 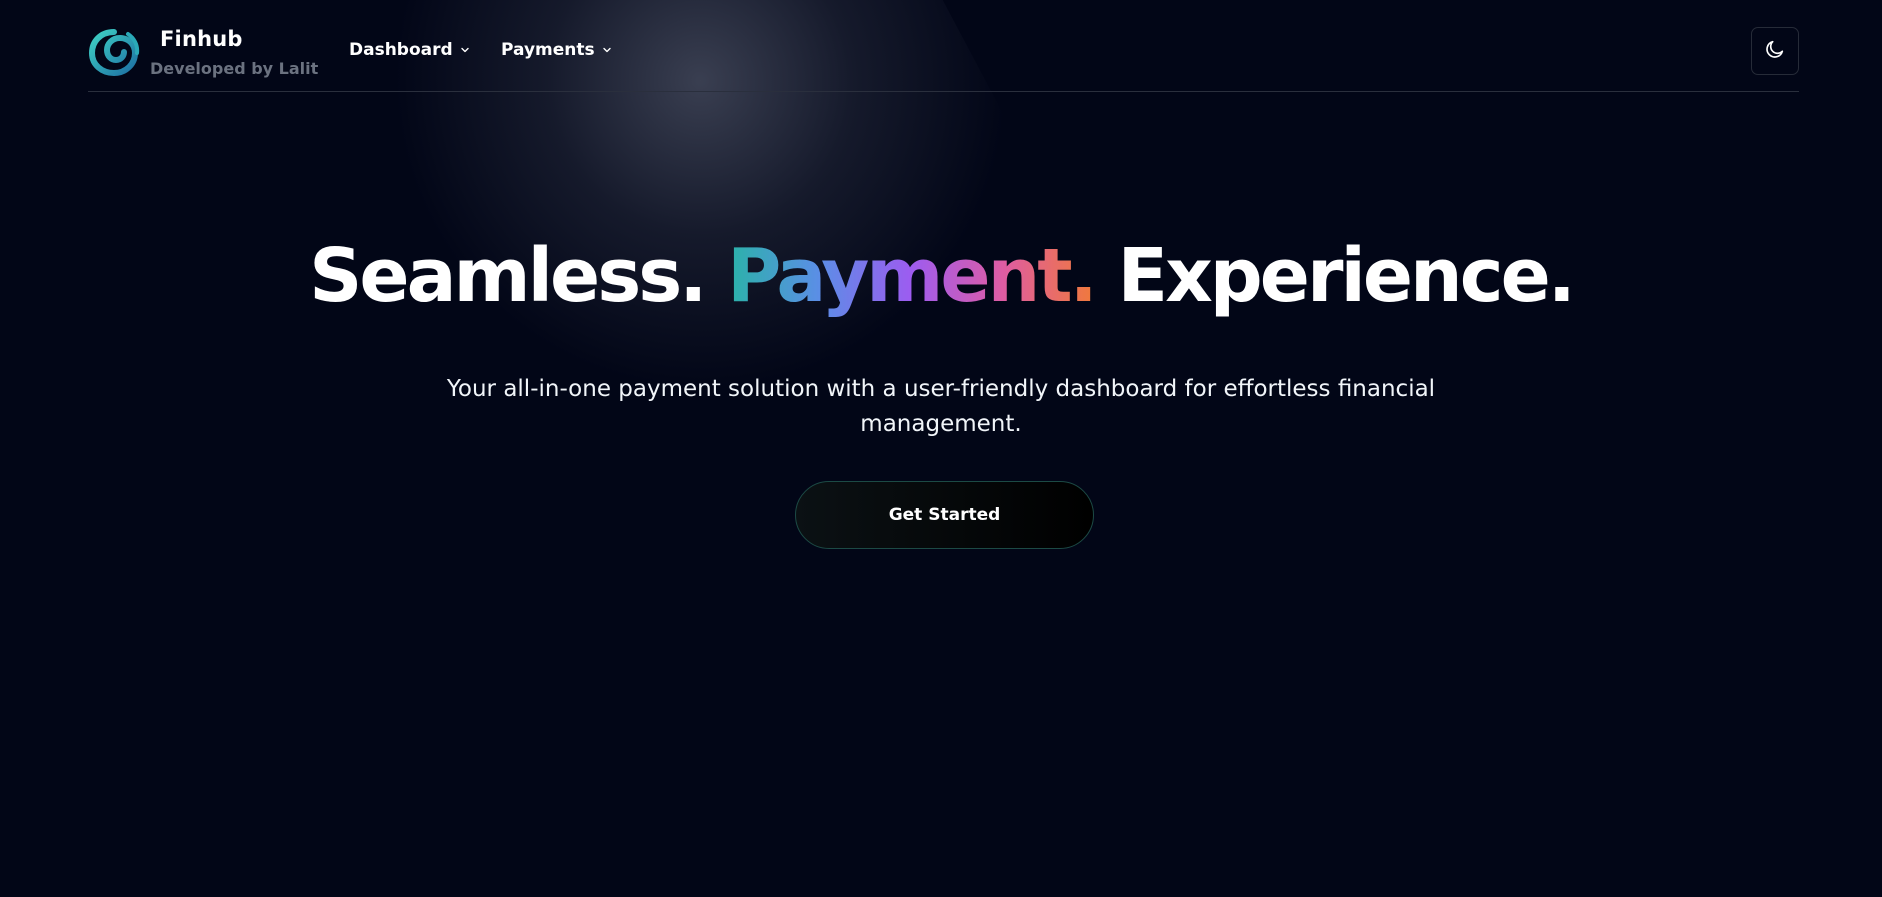 What do you see at coordinates (234, 68) in the screenshot?
I see `brand-tagline: Developed by Lalit` at bounding box center [234, 68].